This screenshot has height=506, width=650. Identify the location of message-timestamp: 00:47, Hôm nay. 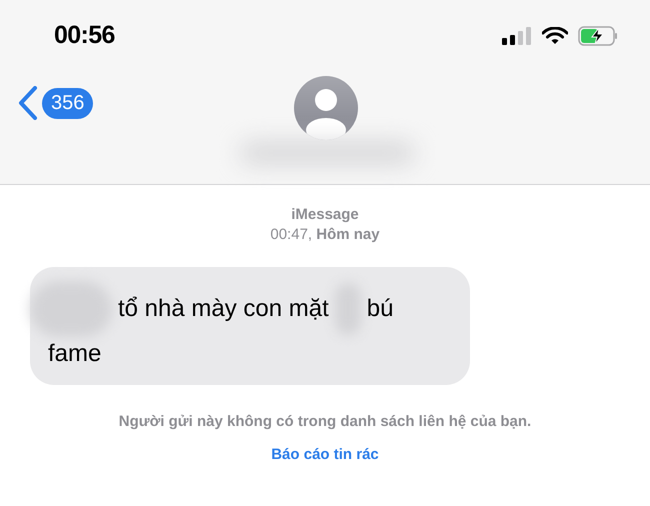
(325, 235).